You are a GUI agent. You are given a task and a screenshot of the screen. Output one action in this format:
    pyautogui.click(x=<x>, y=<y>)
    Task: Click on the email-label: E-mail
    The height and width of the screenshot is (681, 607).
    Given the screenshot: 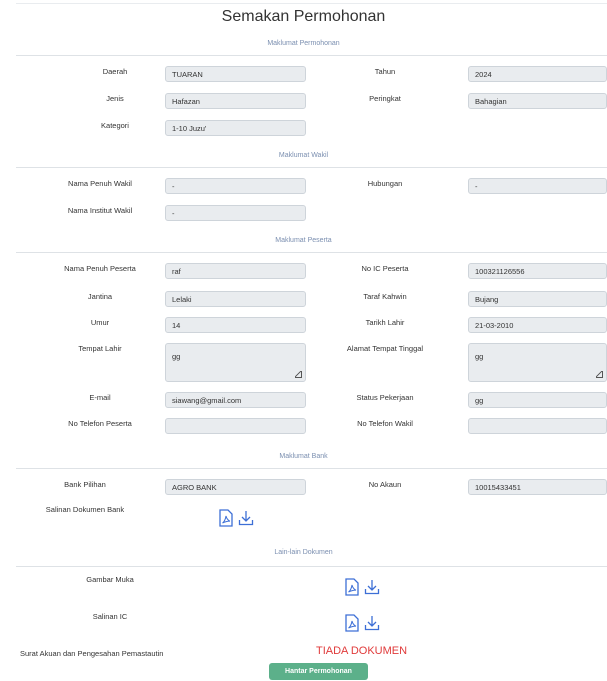 What is the action you would take?
    pyautogui.click(x=100, y=397)
    